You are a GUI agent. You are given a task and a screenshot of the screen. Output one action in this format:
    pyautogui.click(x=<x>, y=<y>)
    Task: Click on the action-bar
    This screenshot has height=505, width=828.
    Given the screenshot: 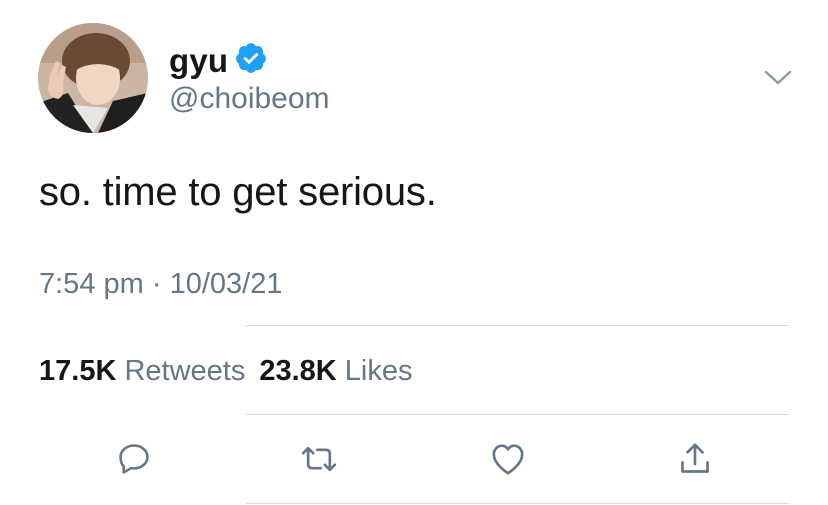 What is the action you would take?
    pyautogui.click(x=414, y=459)
    